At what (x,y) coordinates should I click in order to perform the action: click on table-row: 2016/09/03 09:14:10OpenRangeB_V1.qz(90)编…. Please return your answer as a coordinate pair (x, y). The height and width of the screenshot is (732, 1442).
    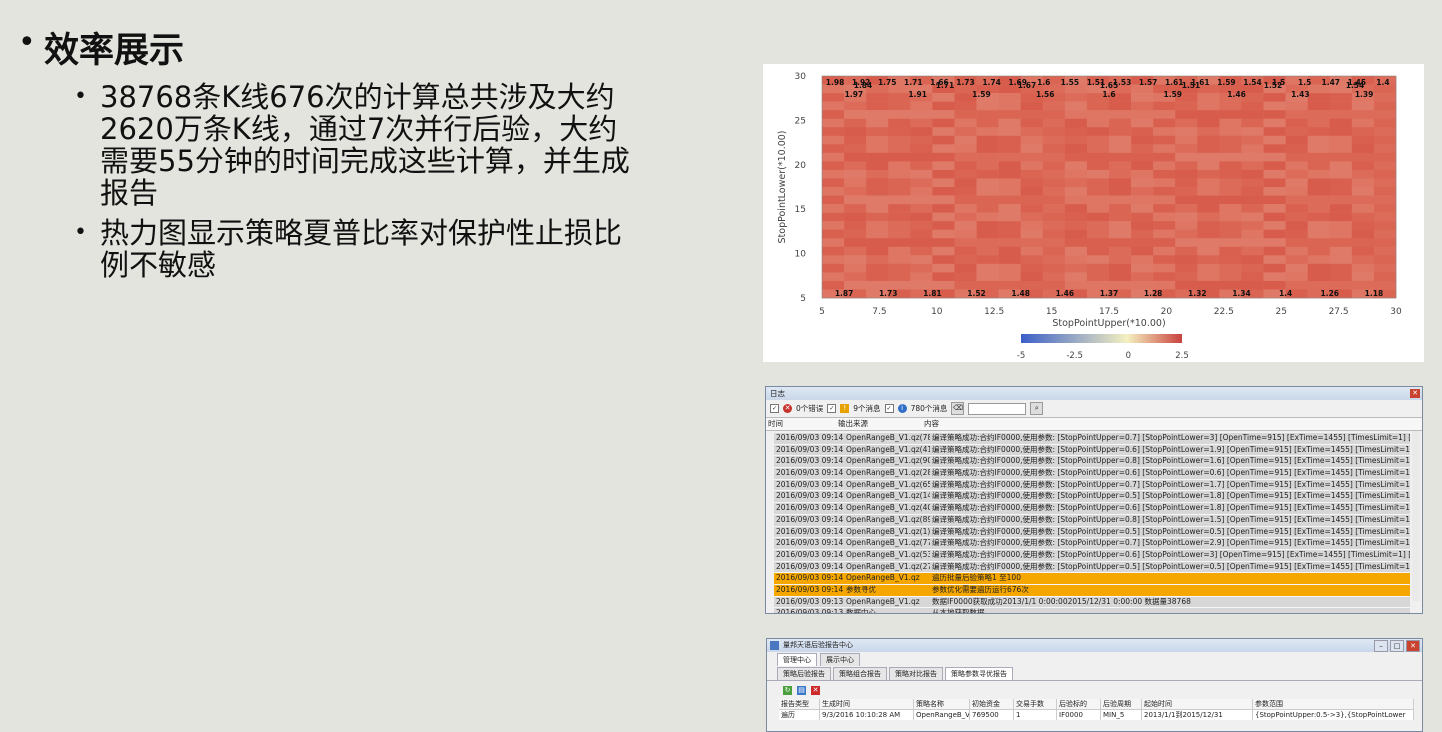
    Looking at the image, I should click on (1092, 462).